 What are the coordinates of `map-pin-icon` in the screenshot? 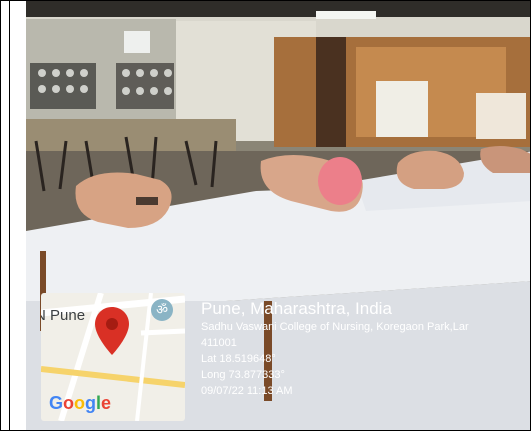 It's located at (112, 331).